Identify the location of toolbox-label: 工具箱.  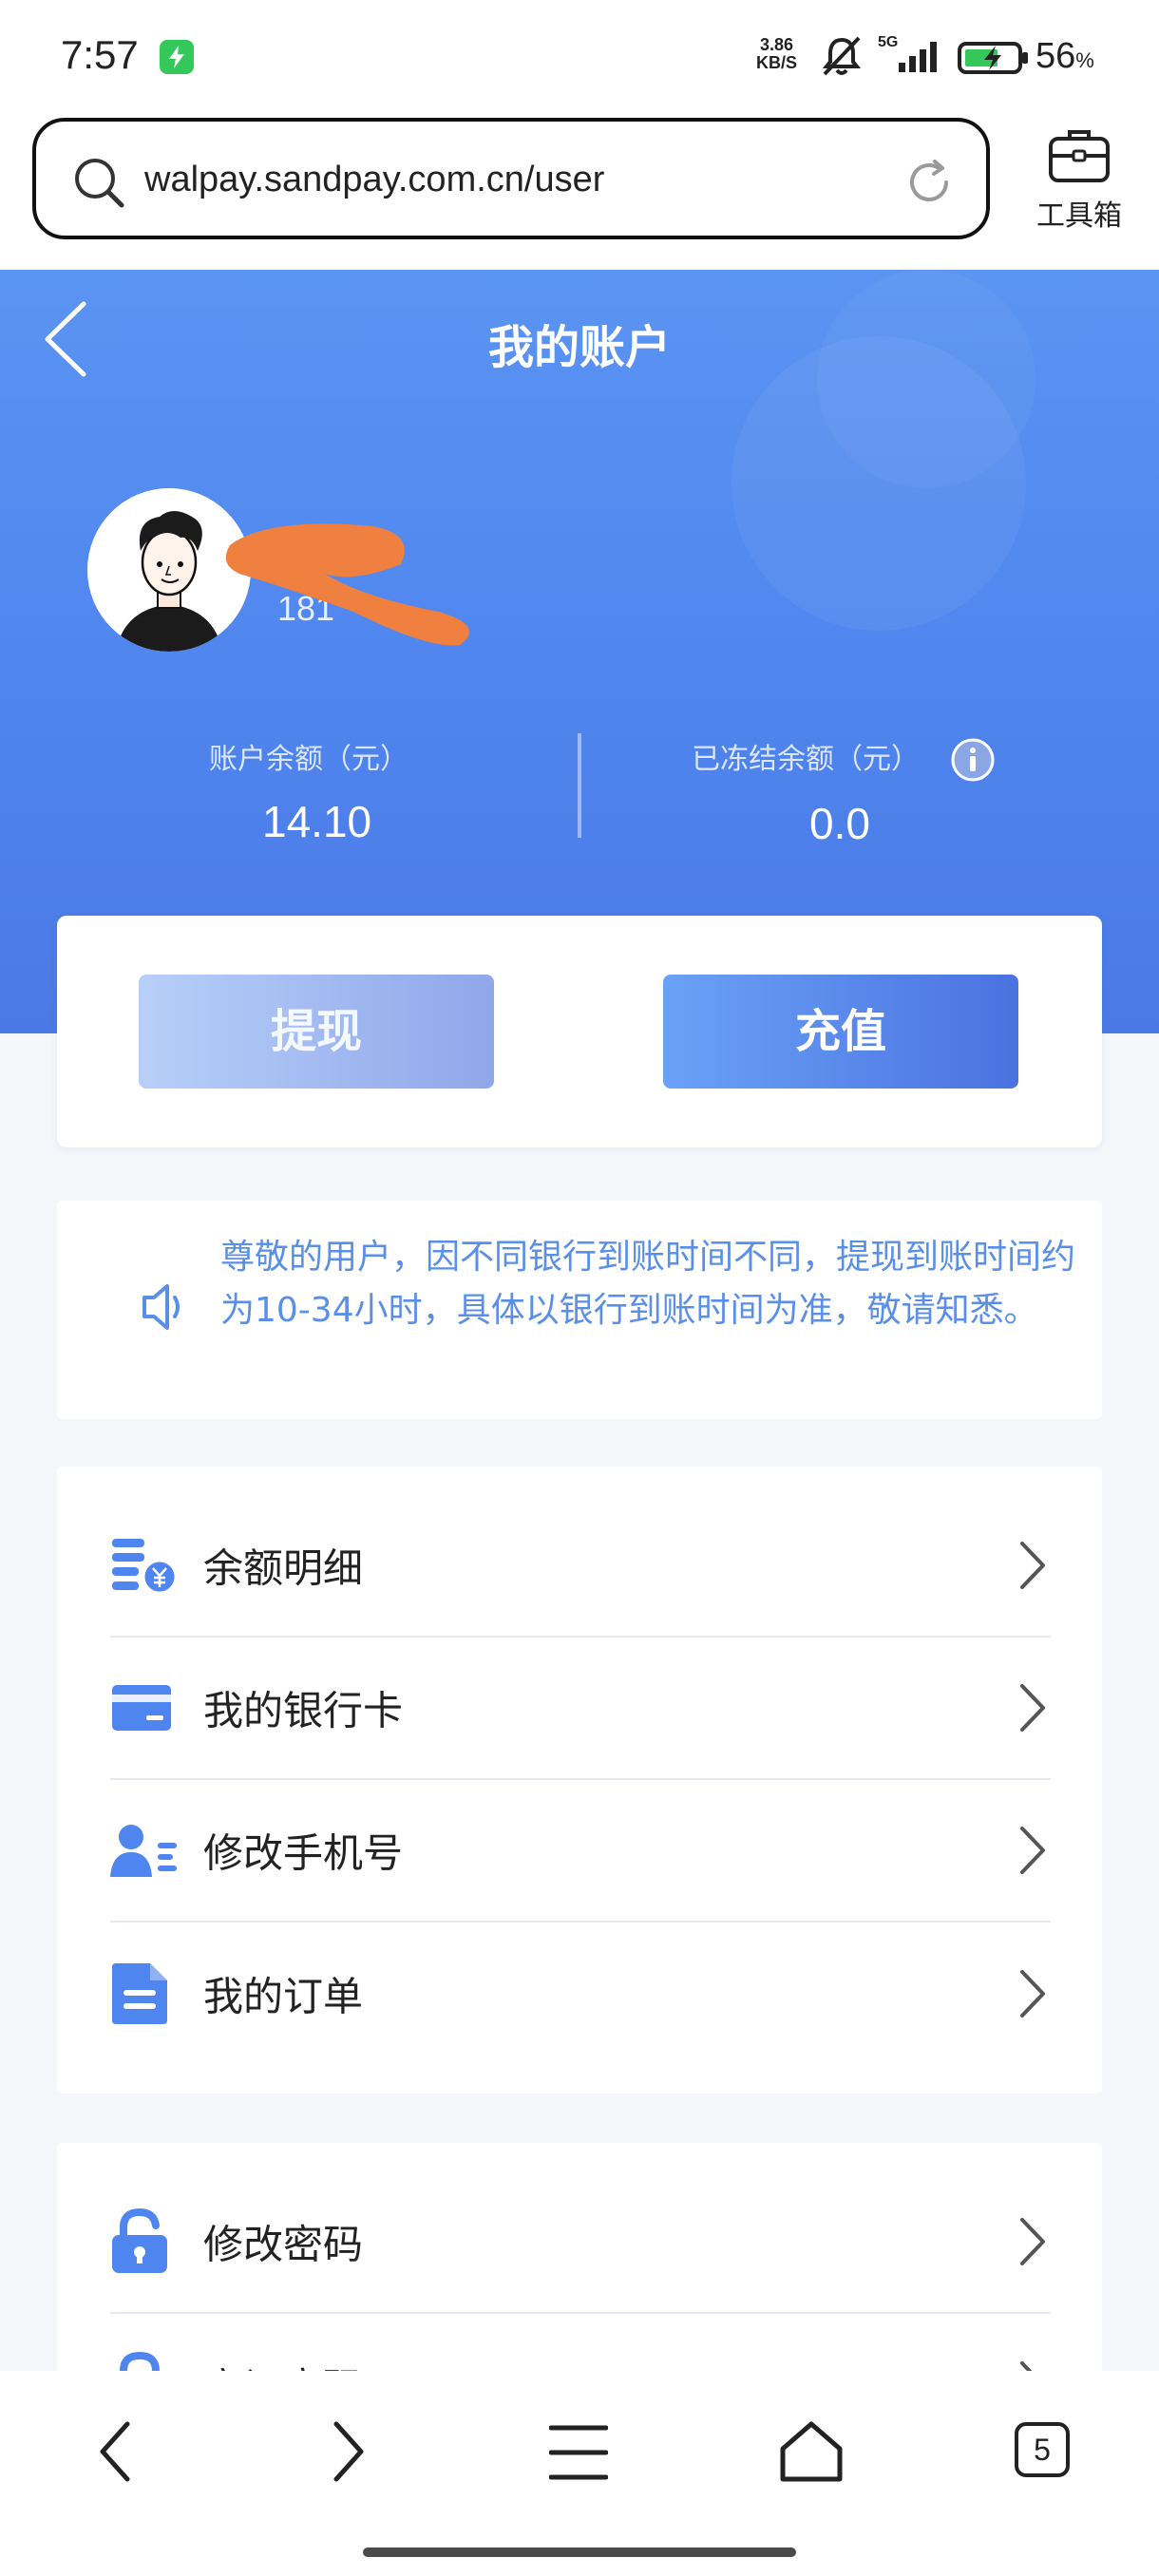
(1079, 216).